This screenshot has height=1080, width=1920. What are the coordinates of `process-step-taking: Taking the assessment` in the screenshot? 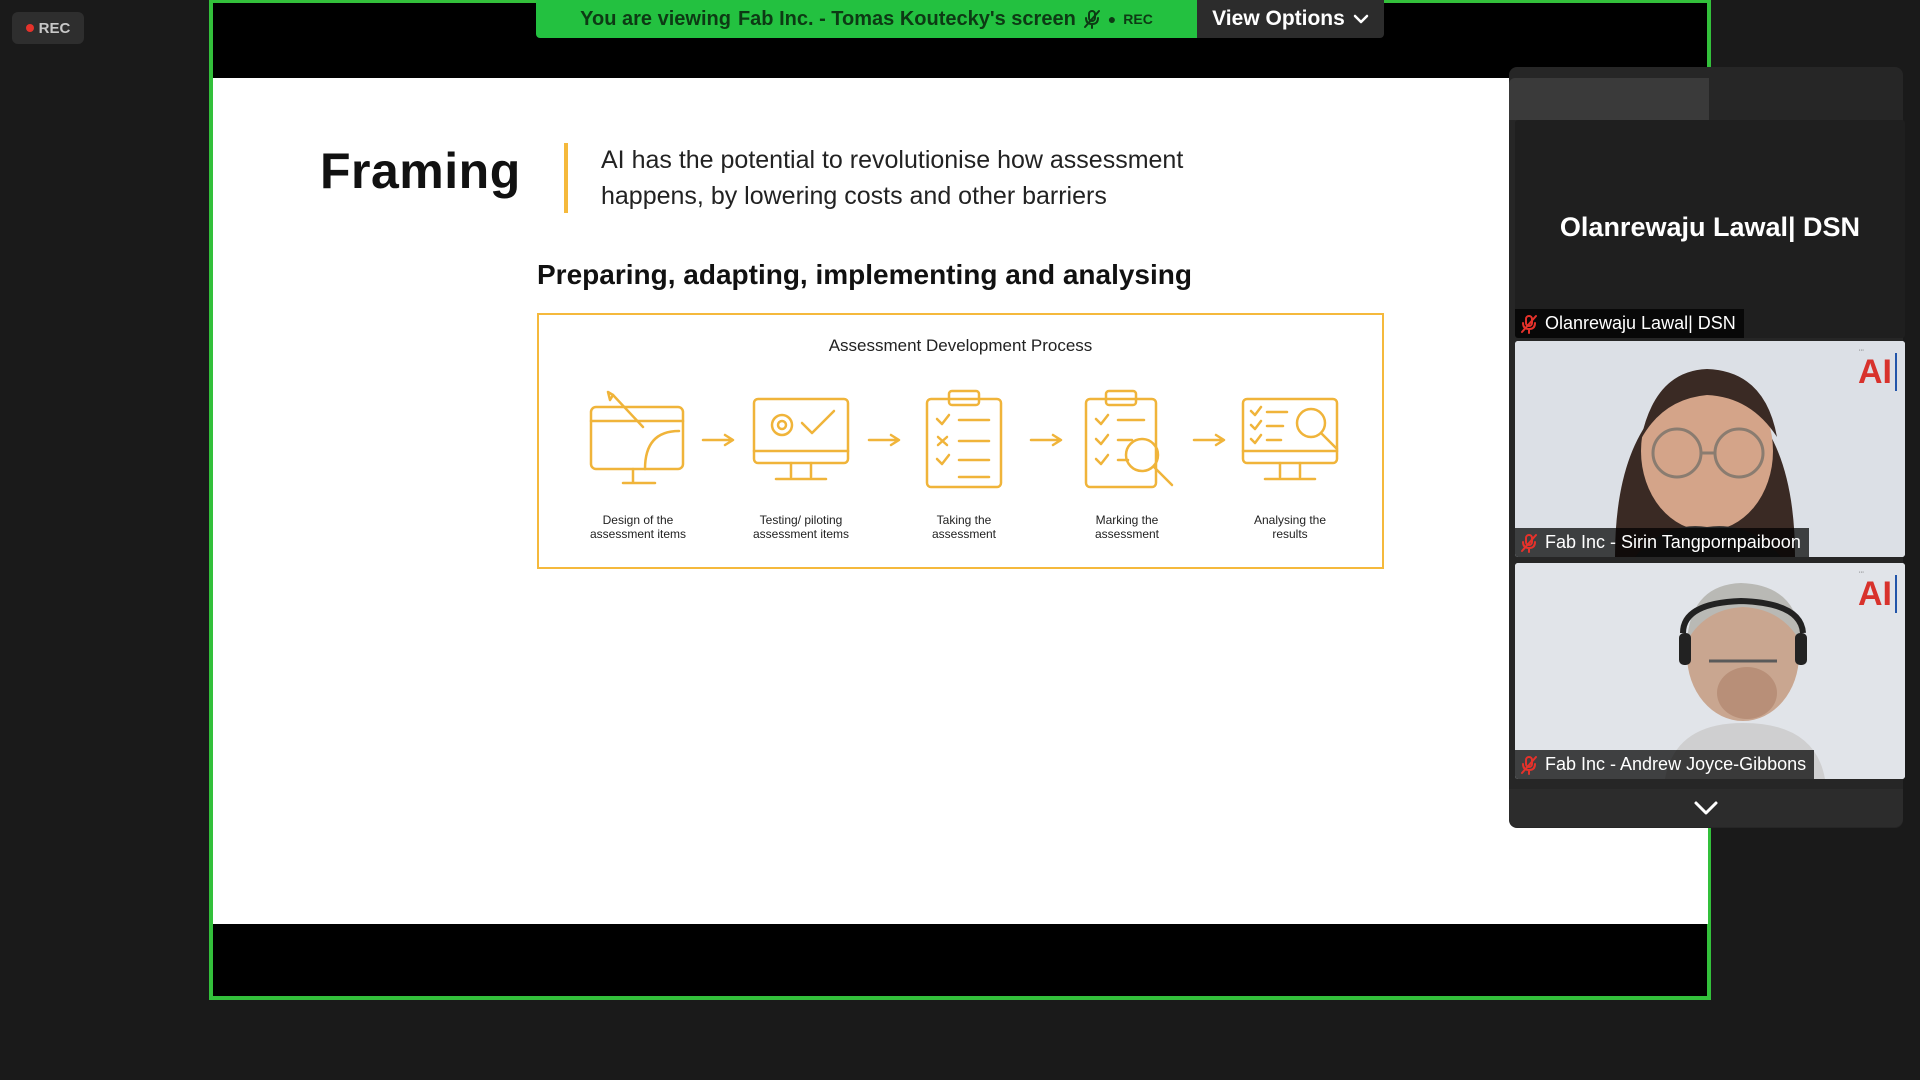 It's located at (964, 464).